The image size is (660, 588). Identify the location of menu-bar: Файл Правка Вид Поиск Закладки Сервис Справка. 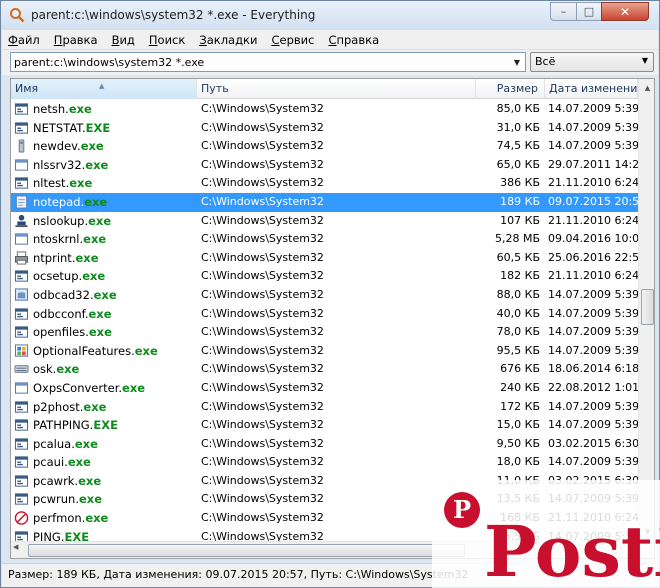
(330, 40).